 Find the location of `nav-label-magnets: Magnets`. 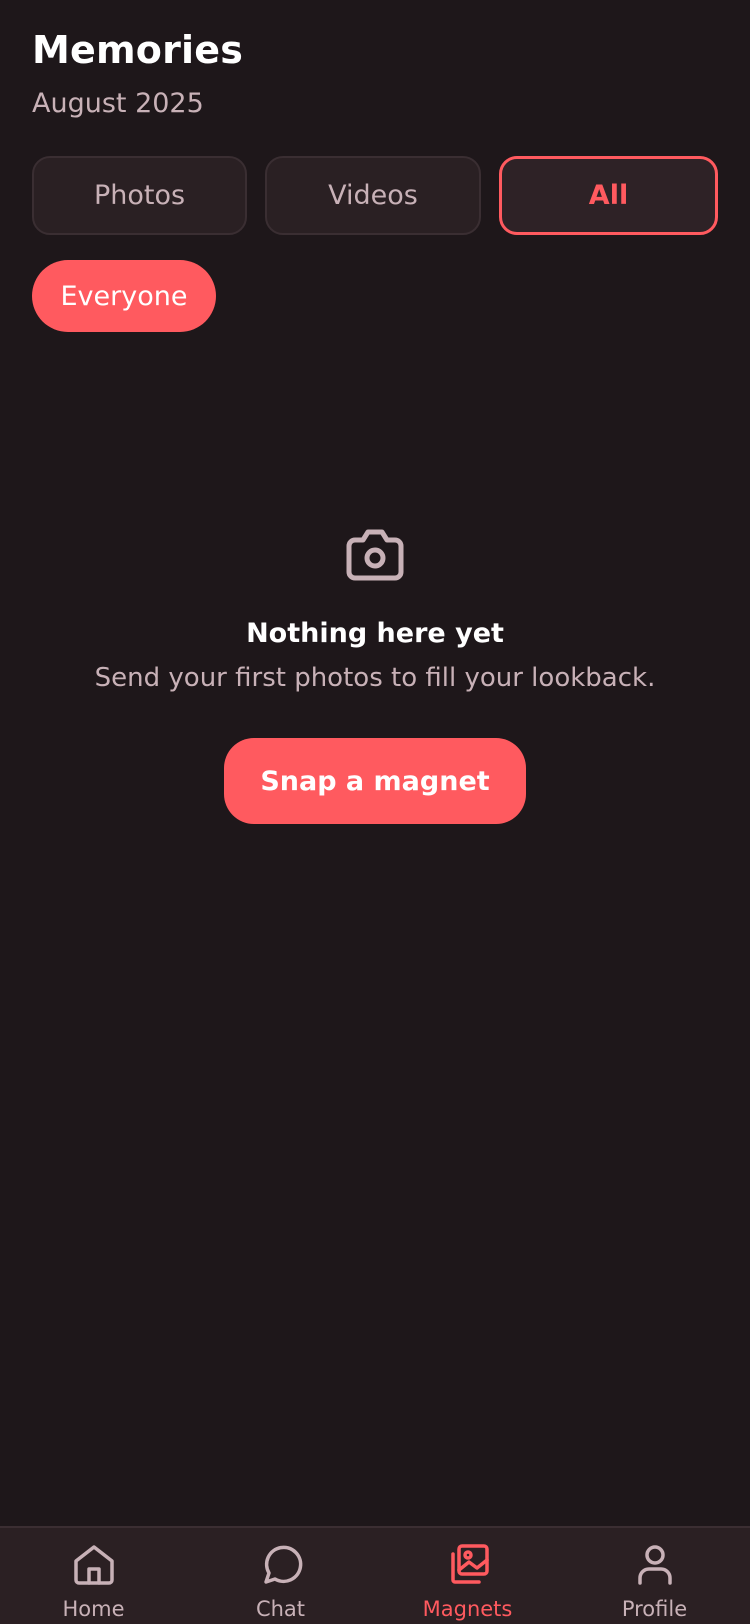

nav-label-magnets: Magnets is located at coordinates (467, 1609).